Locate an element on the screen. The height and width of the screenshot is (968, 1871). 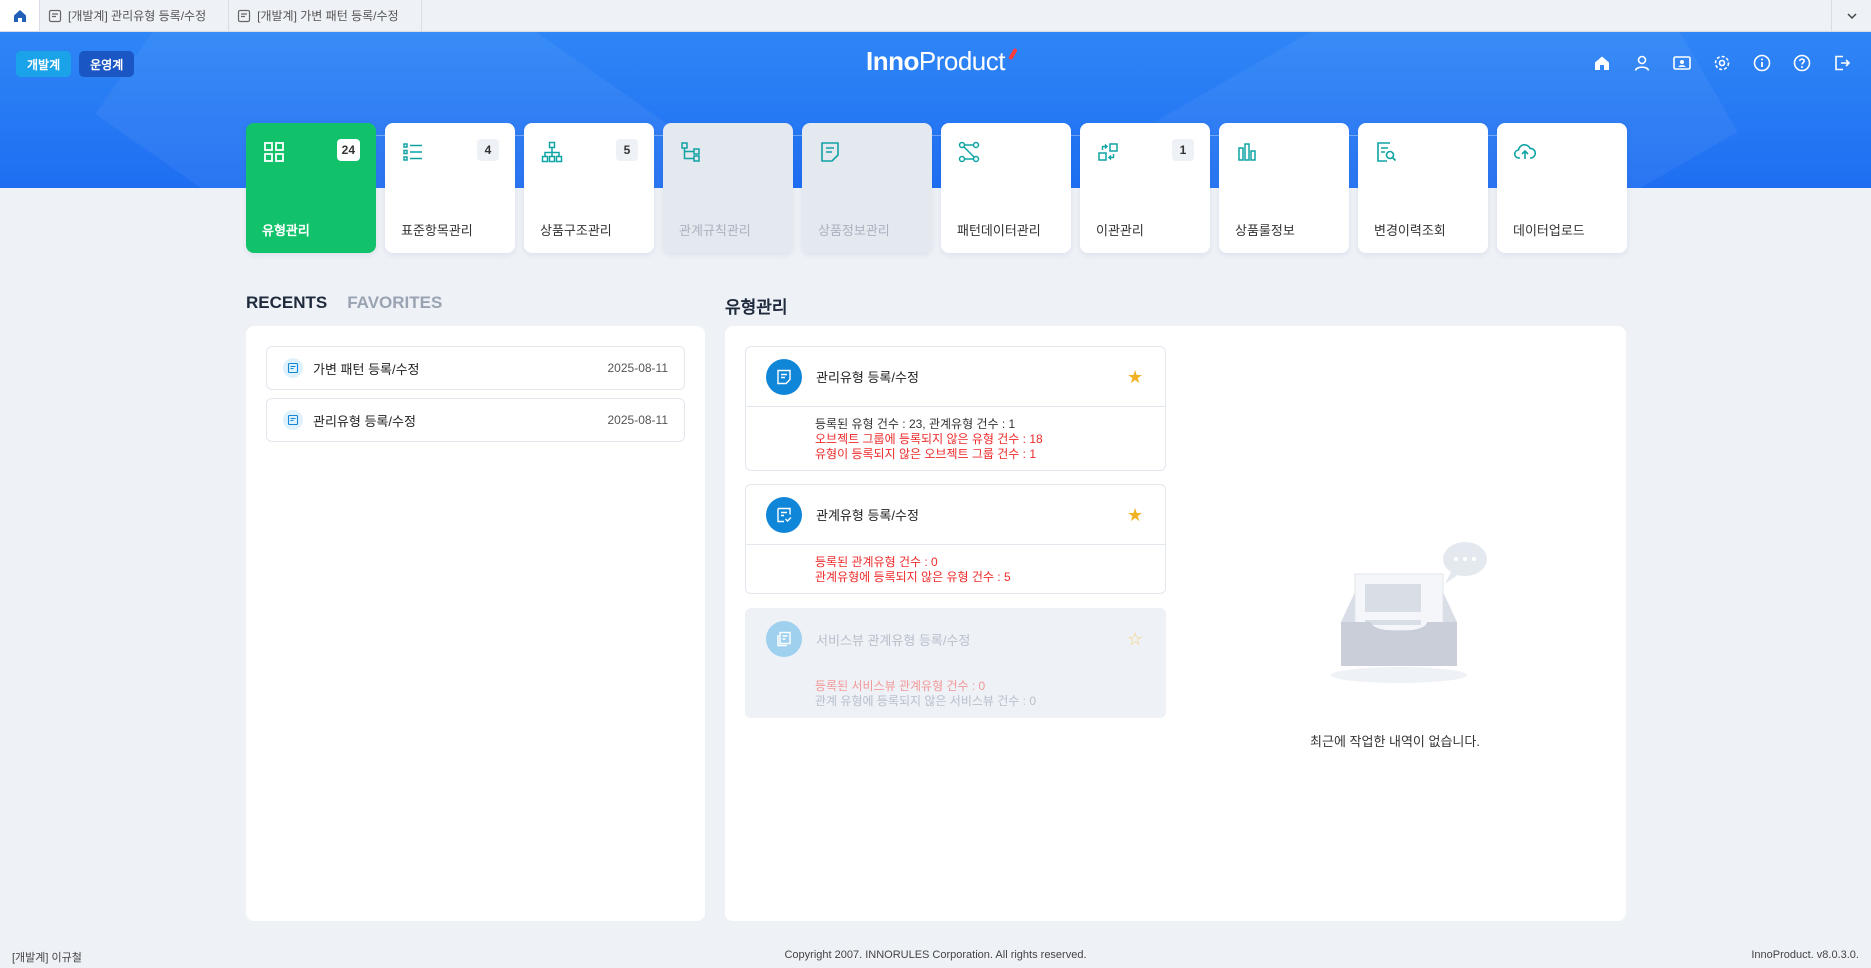
info-icon is located at coordinates (1762, 63).